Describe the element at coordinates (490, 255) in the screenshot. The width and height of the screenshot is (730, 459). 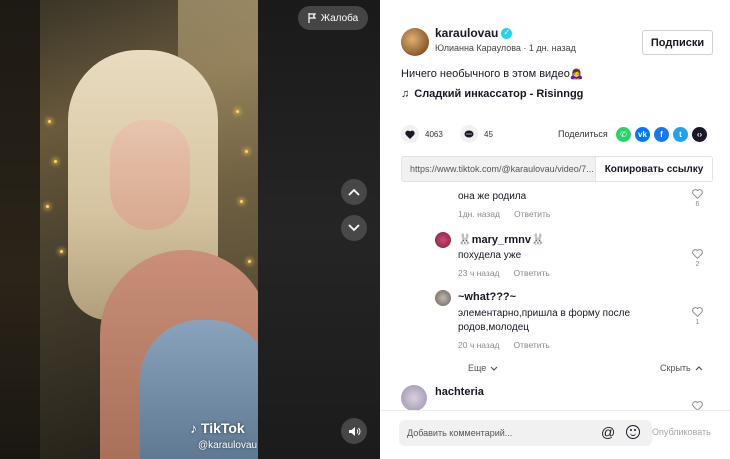
I see `comment-text: похудела уже` at that location.